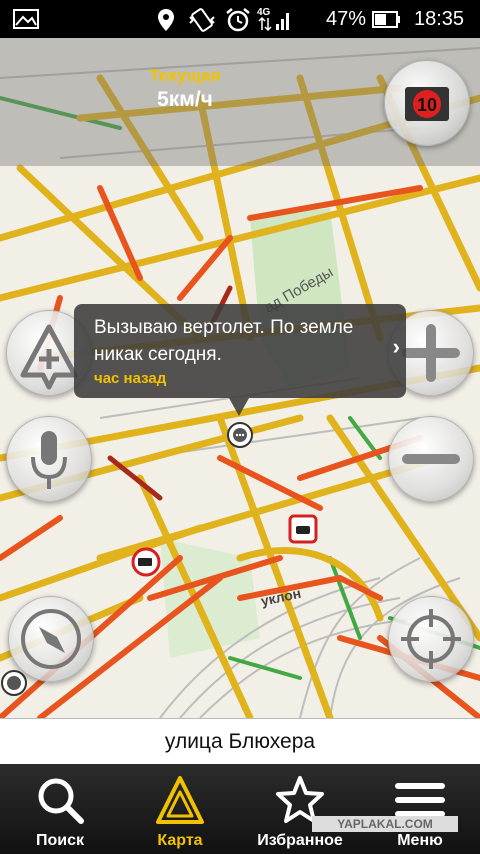 The width and height of the screenshot is (480, 854). What do you see at coordinates (185, 99) in the screenshot?
I see `speed-value: 5км/ч` at bounding box center [185, 99].